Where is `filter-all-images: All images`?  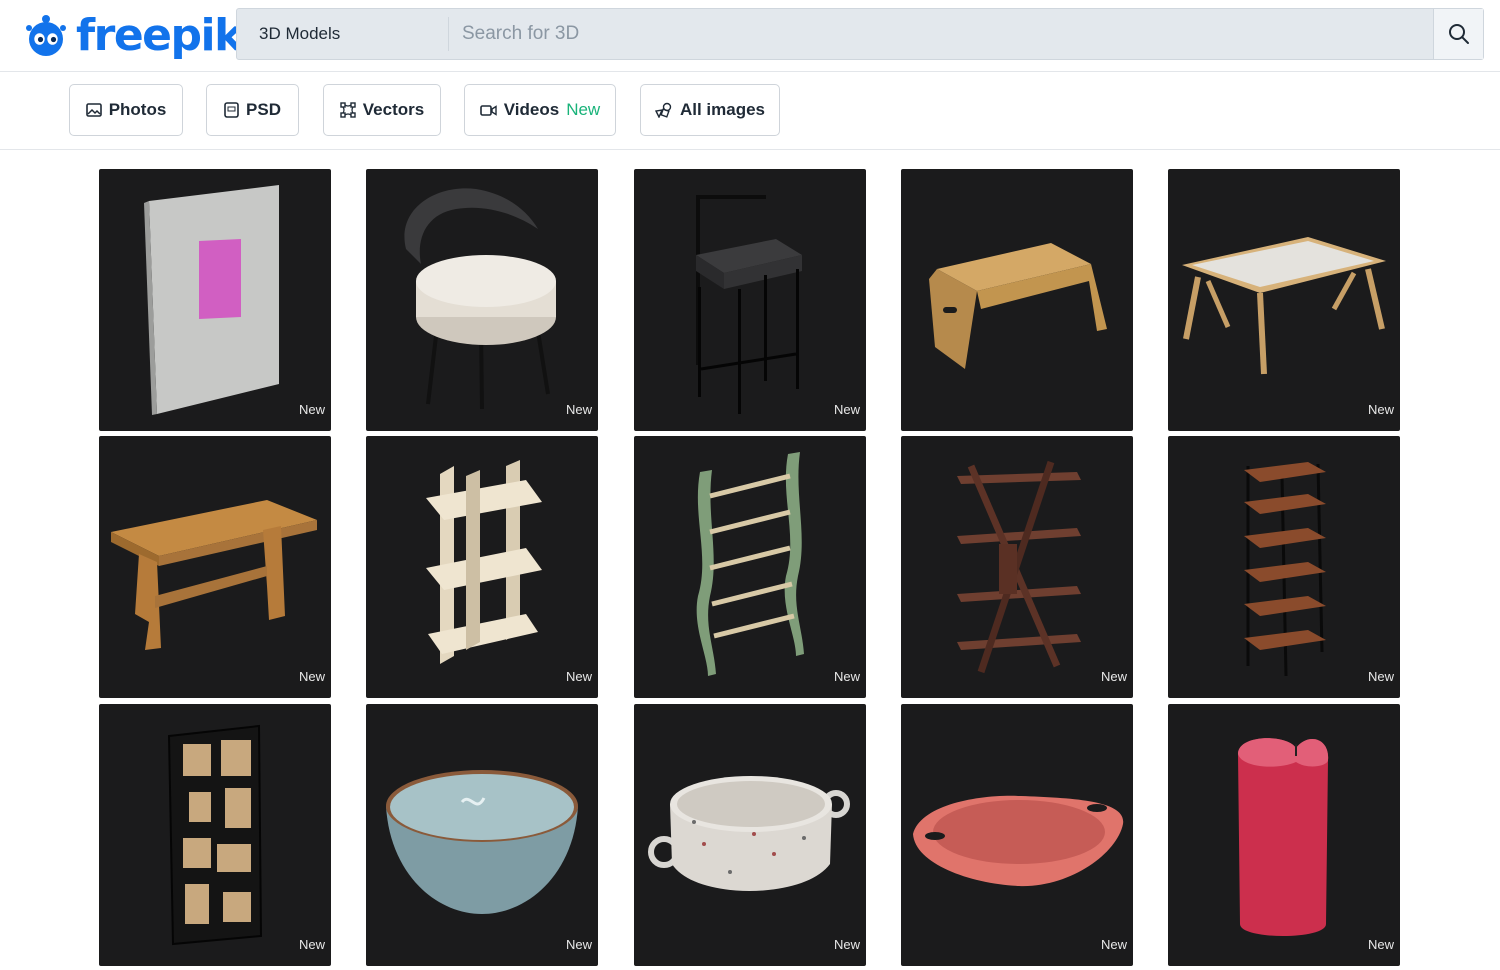 filter-all-images: All images is located at coordinates (710, 110).